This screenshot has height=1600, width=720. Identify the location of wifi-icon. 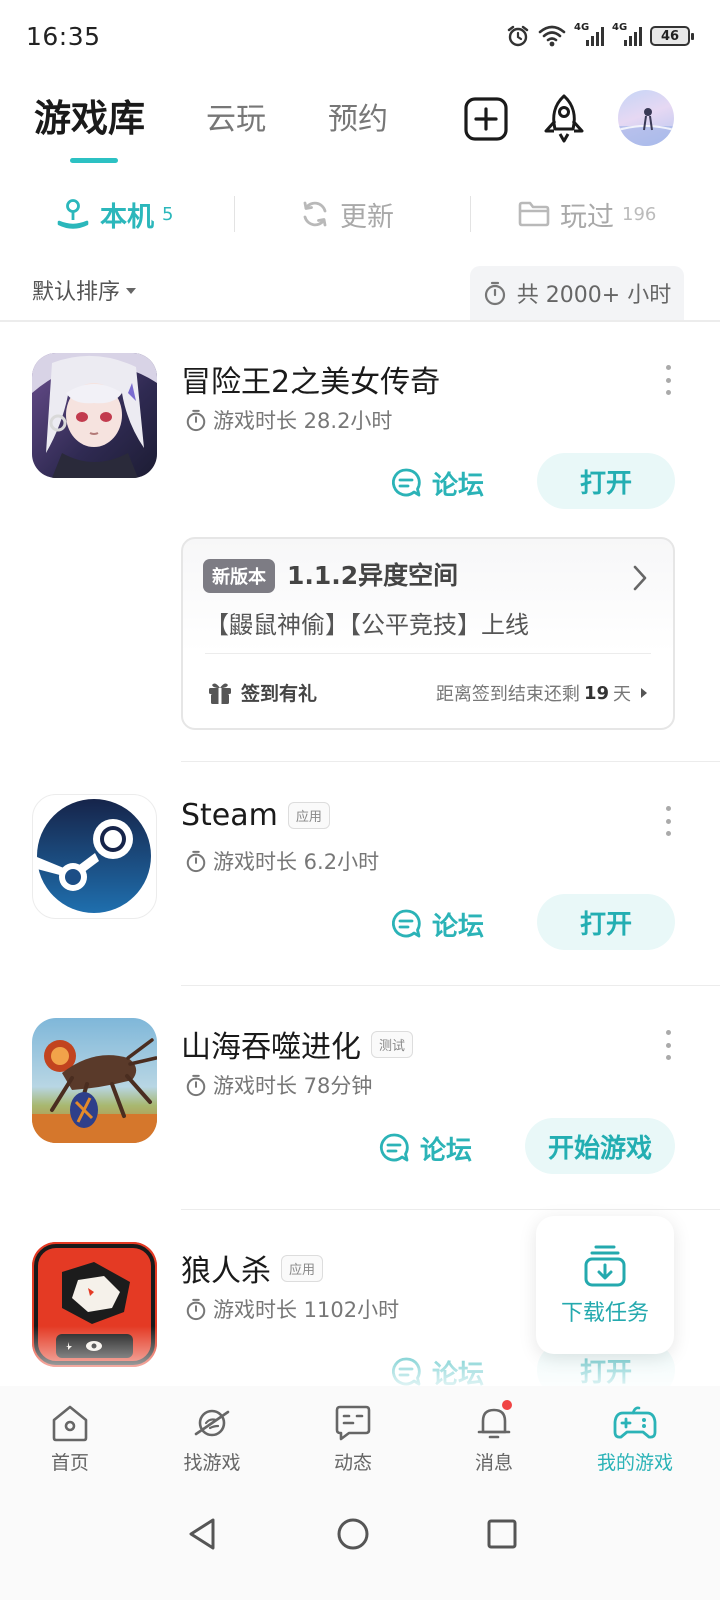
(552, 36).